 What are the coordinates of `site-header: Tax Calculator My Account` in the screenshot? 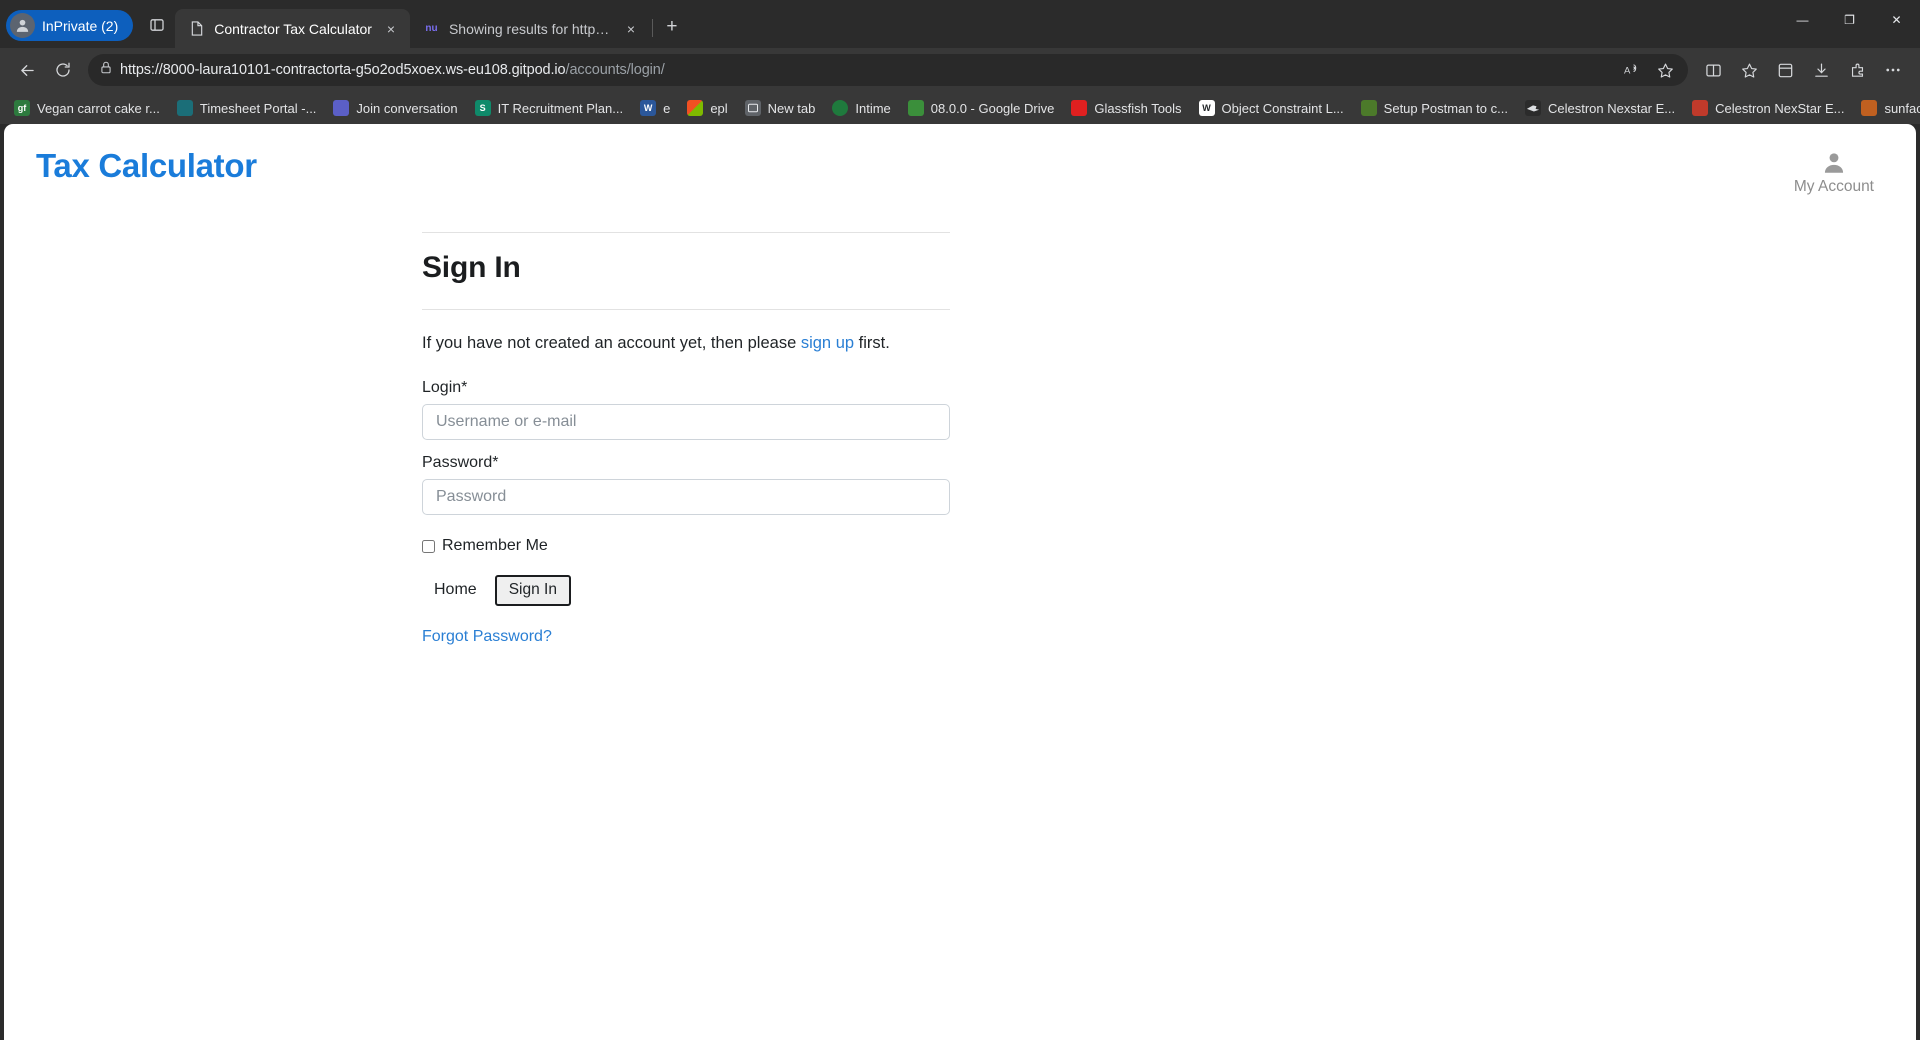 It's located at (960, 160).